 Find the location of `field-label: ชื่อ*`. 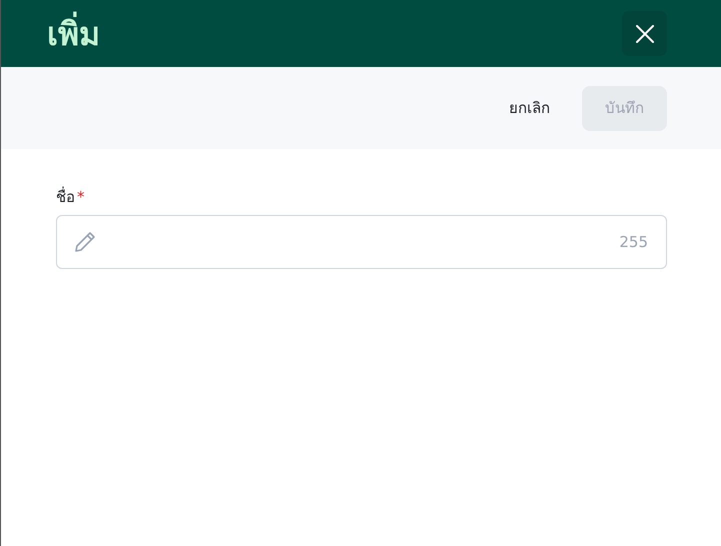

field-label: ชื่อ* is located at coordinates (71, 197).